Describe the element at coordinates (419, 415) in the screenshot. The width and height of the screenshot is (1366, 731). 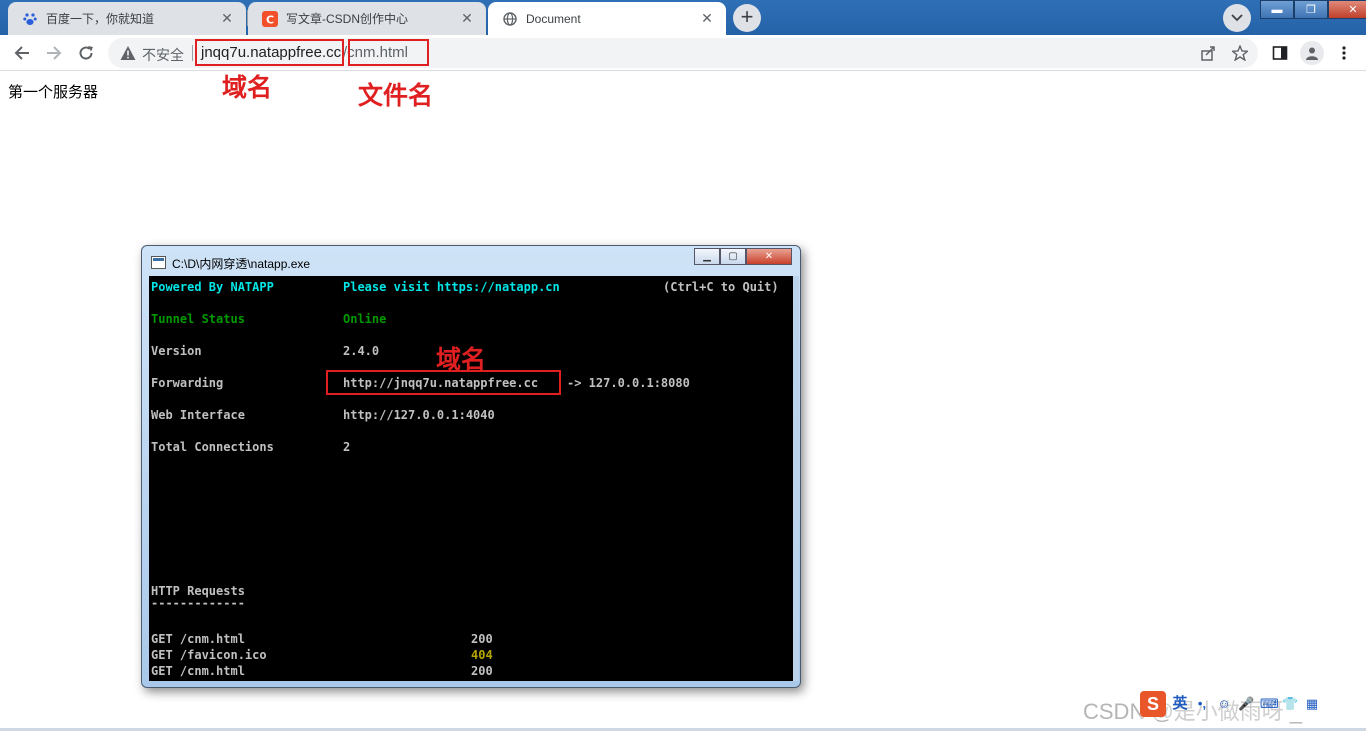
I see `console-row-value: http://127.0.0.1:4040` at that location.